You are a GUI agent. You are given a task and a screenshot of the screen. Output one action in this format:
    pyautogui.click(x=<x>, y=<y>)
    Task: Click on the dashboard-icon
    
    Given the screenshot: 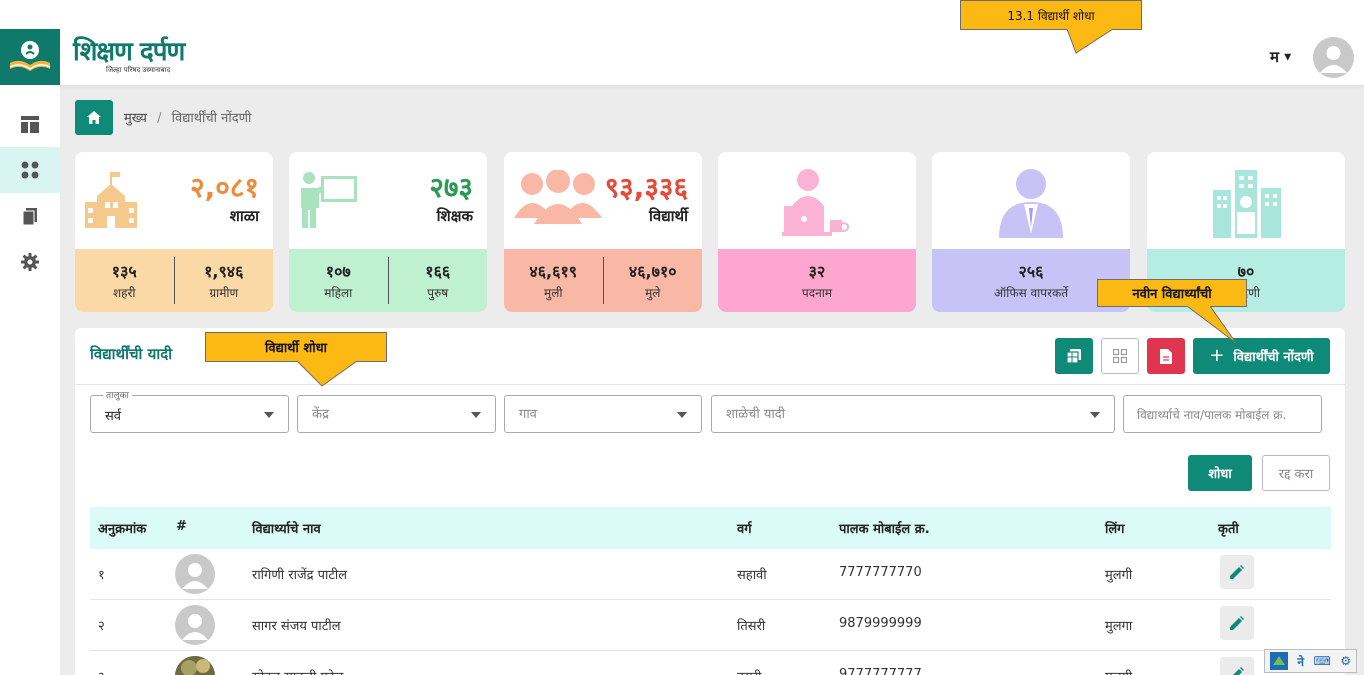 What is the action you would take?
    pyautogui.click(x=30, y=124)
    